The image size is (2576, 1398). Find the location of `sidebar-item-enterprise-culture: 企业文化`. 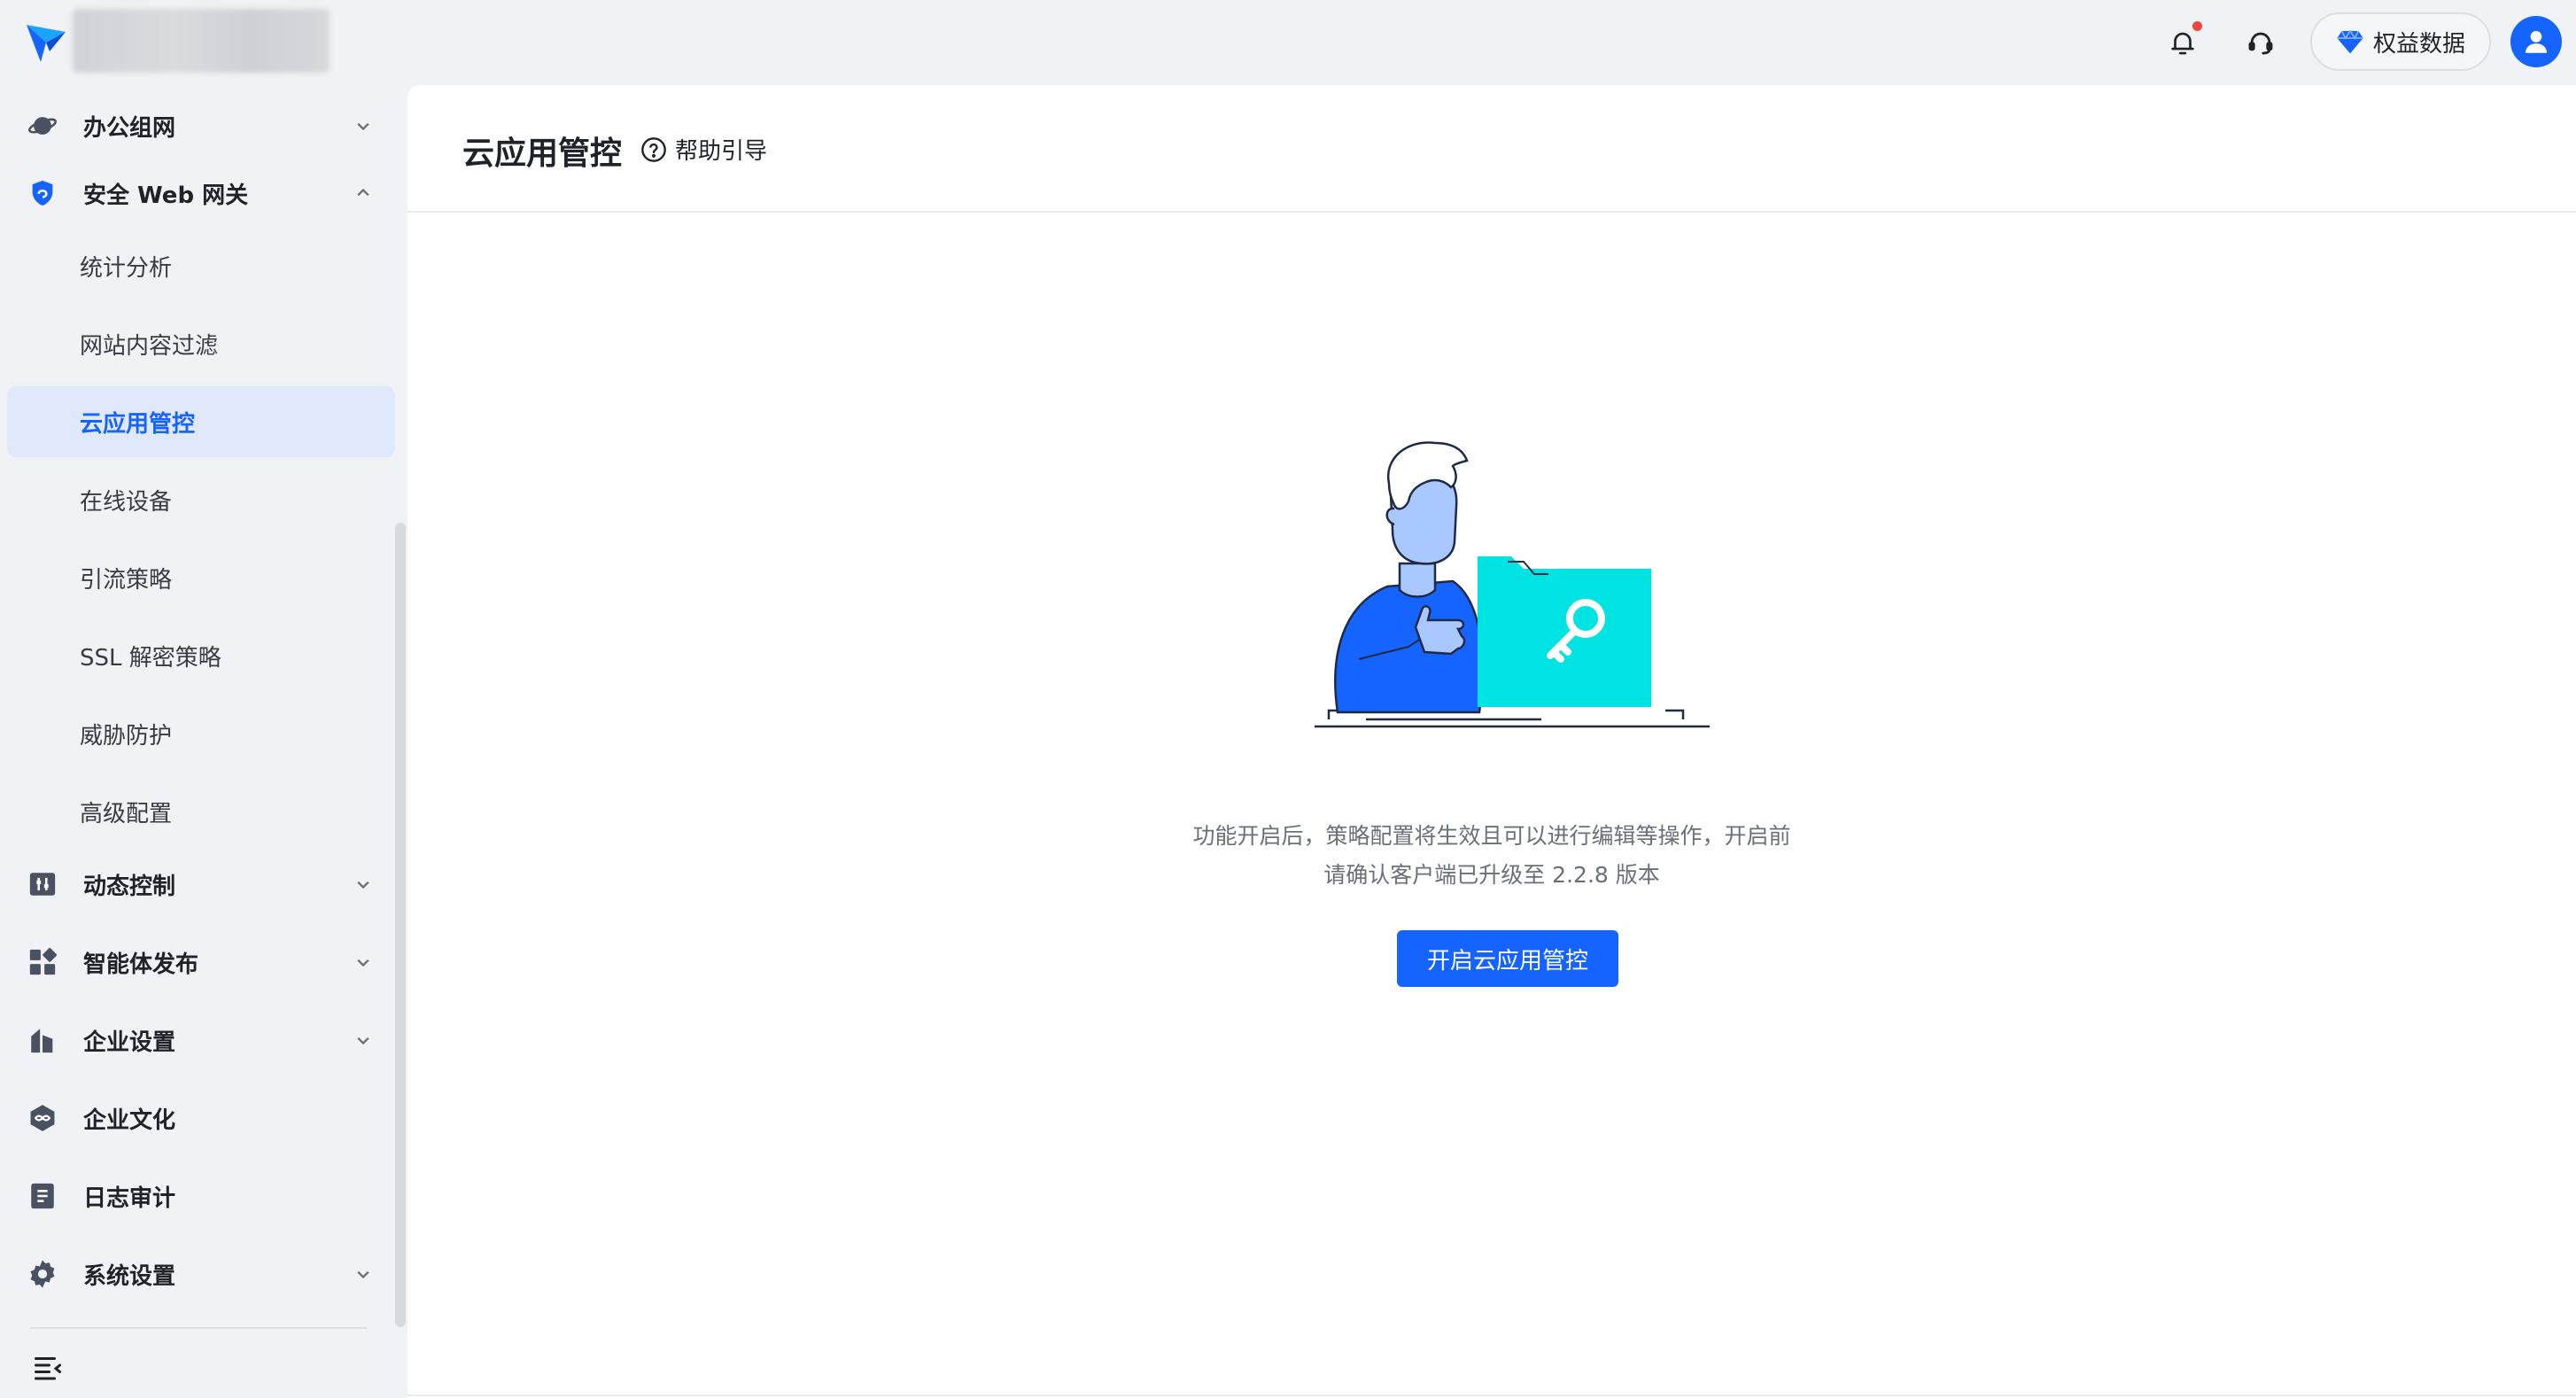

sidebar-item-enterprise-culture: 企业文化 is located at coordinates (201, 1118).